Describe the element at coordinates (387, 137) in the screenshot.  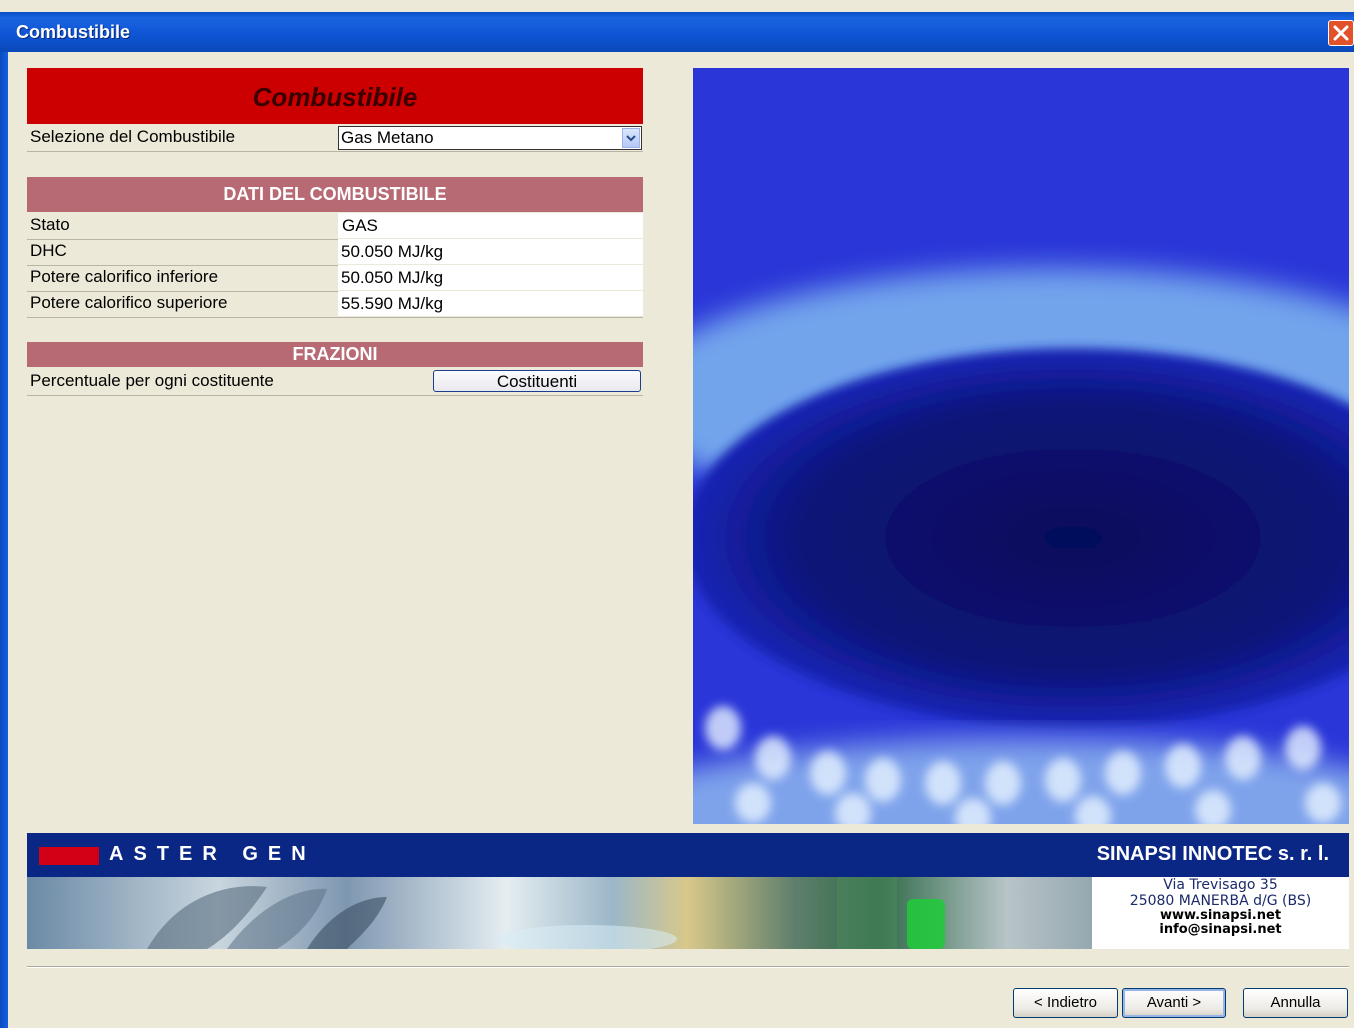
I see `fuel-select-value: Gas Metano` at that location.